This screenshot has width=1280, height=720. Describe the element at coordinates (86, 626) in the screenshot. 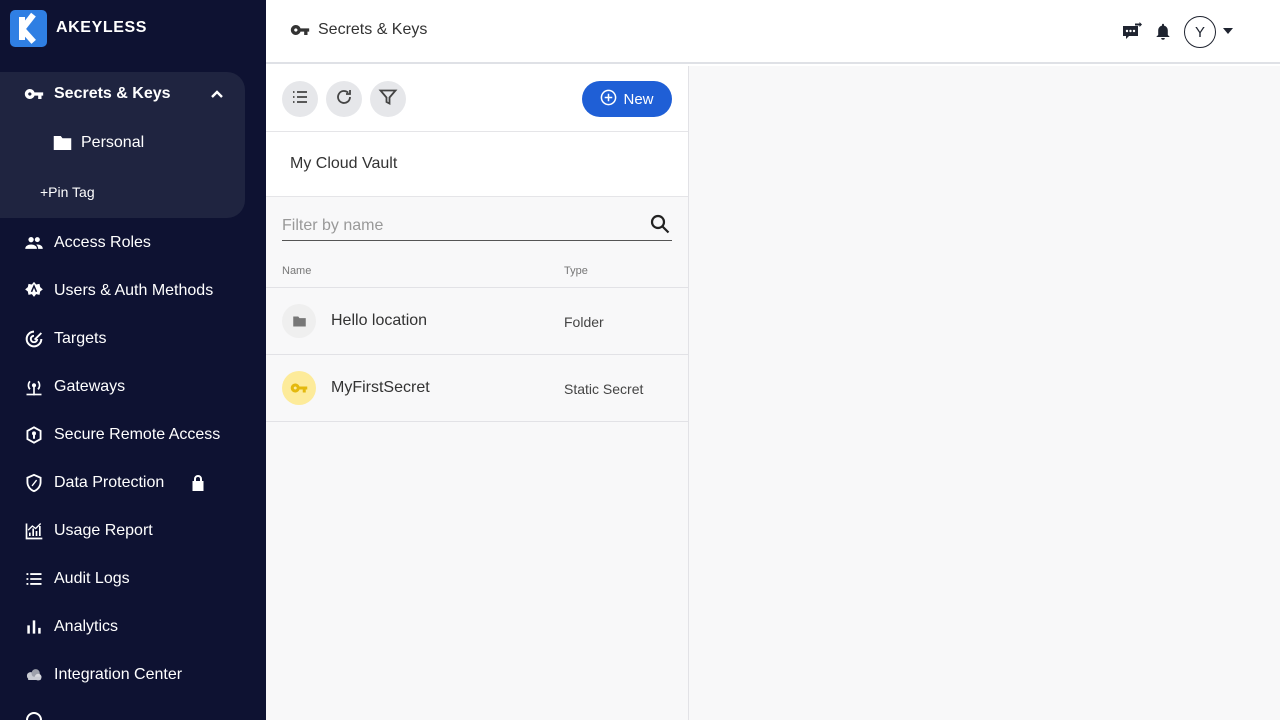

I see `sidebar-item-label: Analytics` at that location.